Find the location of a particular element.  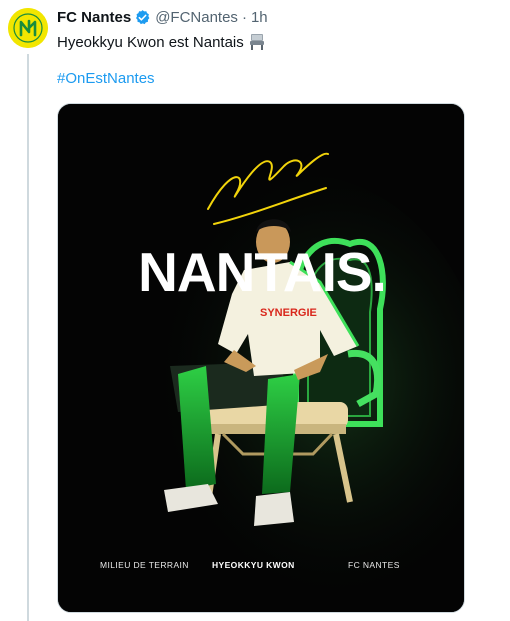

account-name: FC Nantes is located at coordinates (94, 17).